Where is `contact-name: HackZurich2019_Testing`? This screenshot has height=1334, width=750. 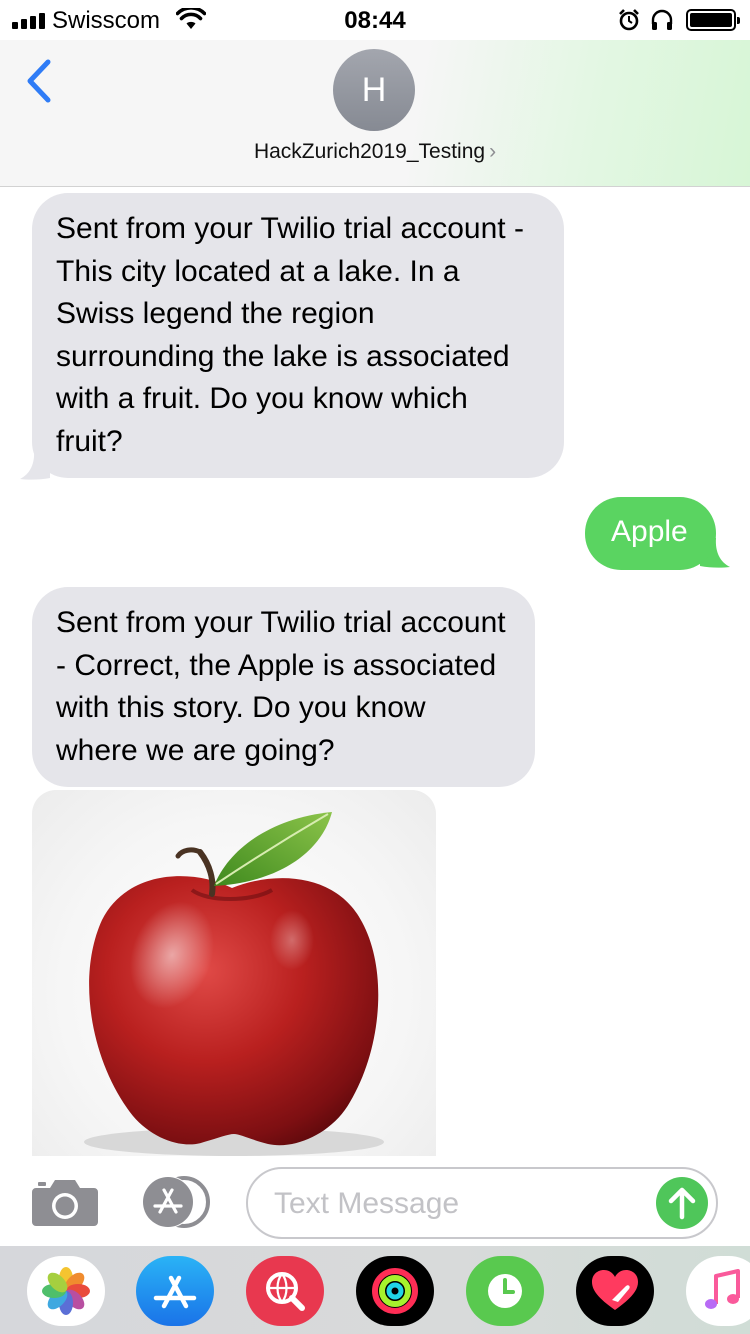 contact-name: HackZurich2019_Testing is located at coordinates (369, 151).